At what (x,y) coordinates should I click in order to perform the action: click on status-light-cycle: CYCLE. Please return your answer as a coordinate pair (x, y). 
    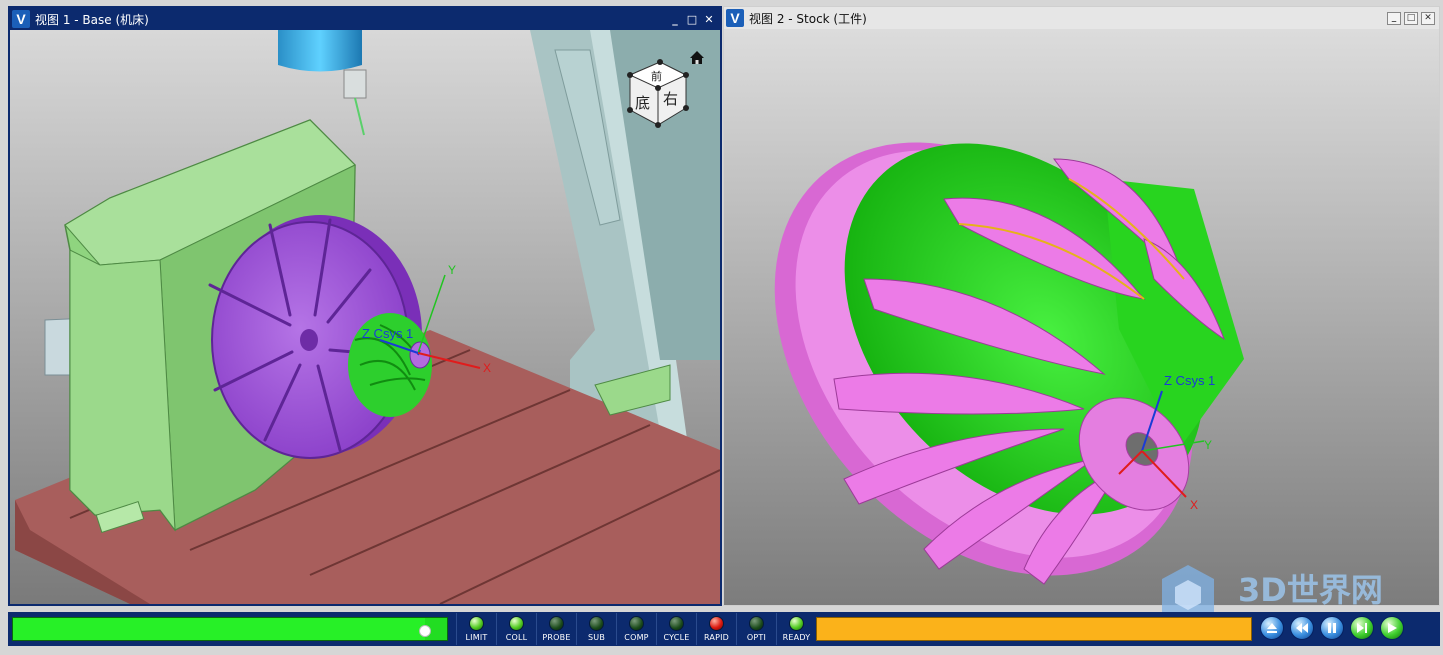
    Looking at the image, I should click on (676, 629).